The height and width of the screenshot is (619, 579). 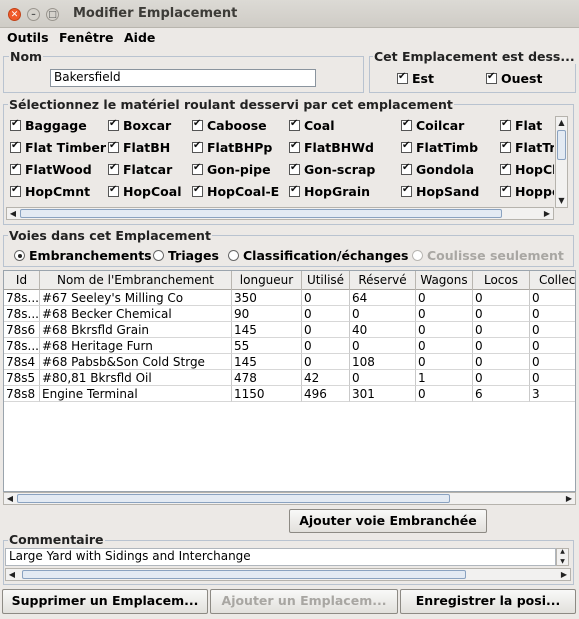 What do you see at coordinates (311, 125) in the screenshot?
I see `rolling-stock-checkbox: Coal` at bounding box center [311, 125].